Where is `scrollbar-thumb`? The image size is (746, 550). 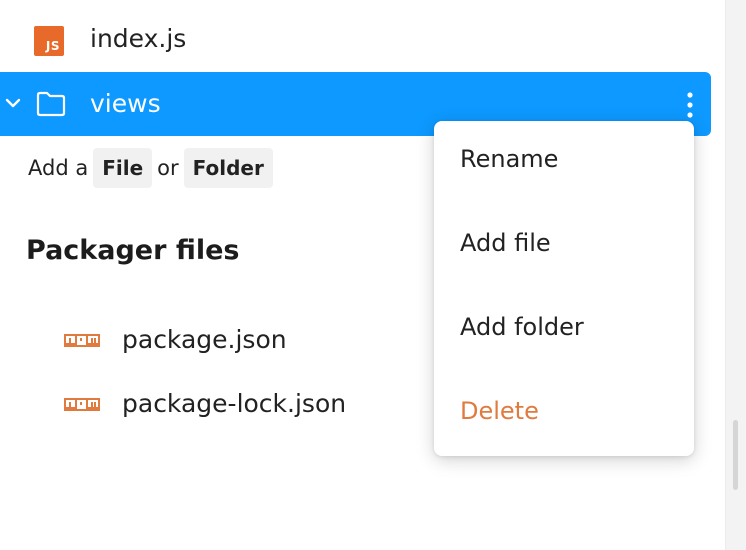 scrollbar-thumb is located at coordinates (735, 455).